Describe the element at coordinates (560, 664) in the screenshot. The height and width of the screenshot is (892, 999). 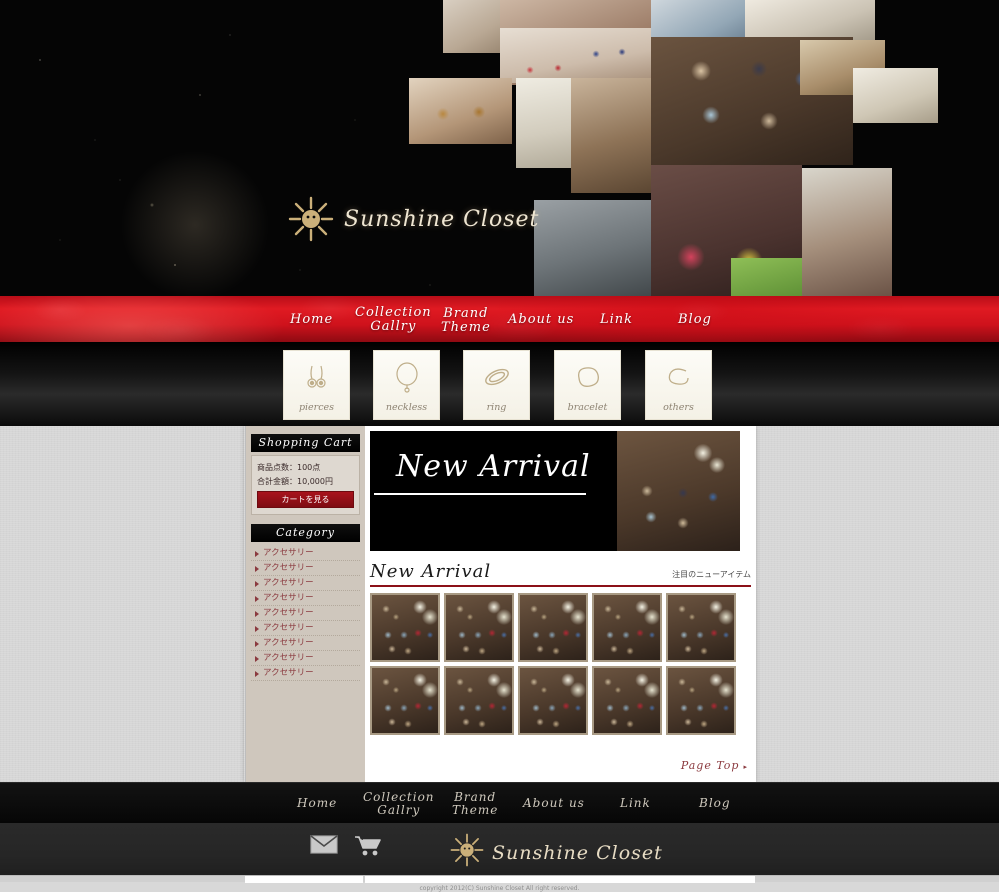
I see `product-grid` at that location.